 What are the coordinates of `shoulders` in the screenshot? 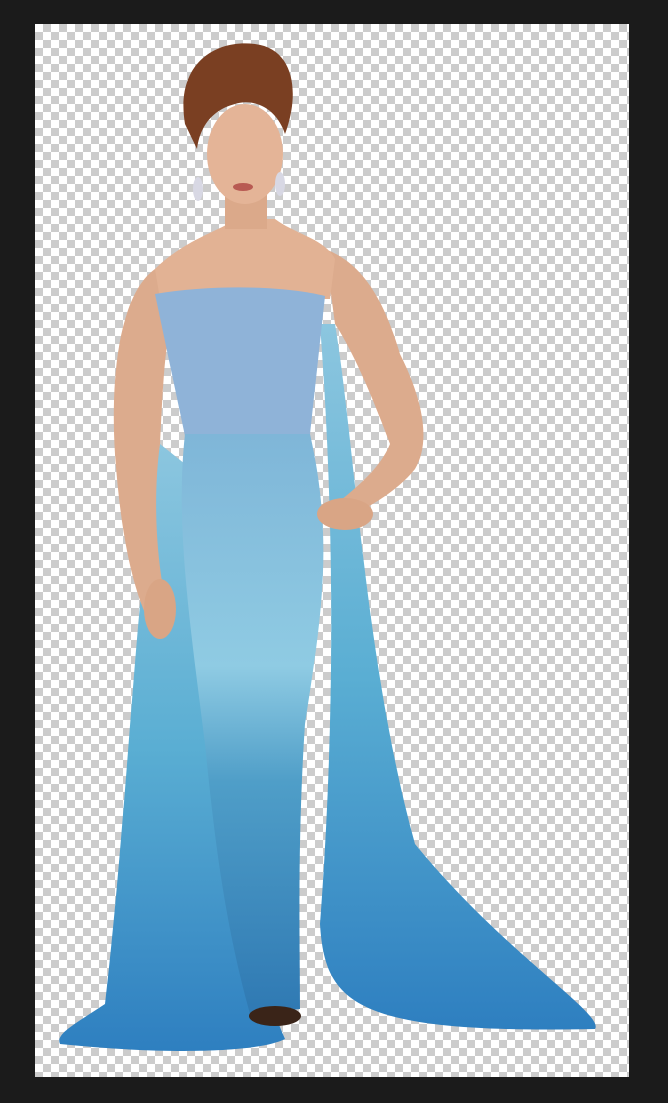 It's located at (245, 259).